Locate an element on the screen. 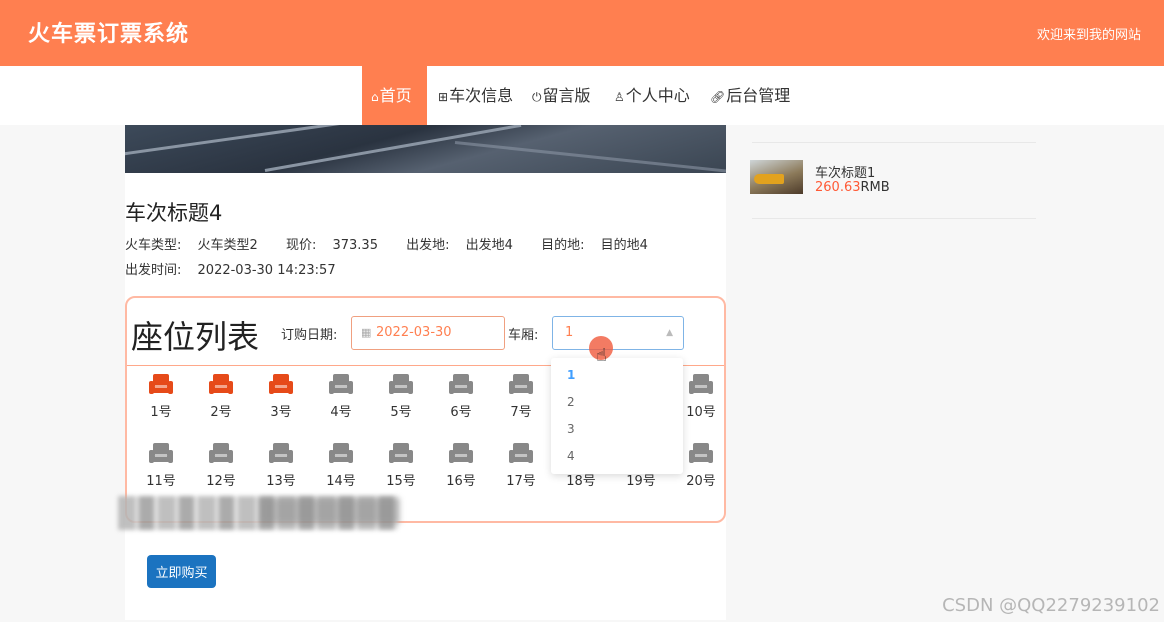  seat-number: 4号 is located at coordinates (341, 412).